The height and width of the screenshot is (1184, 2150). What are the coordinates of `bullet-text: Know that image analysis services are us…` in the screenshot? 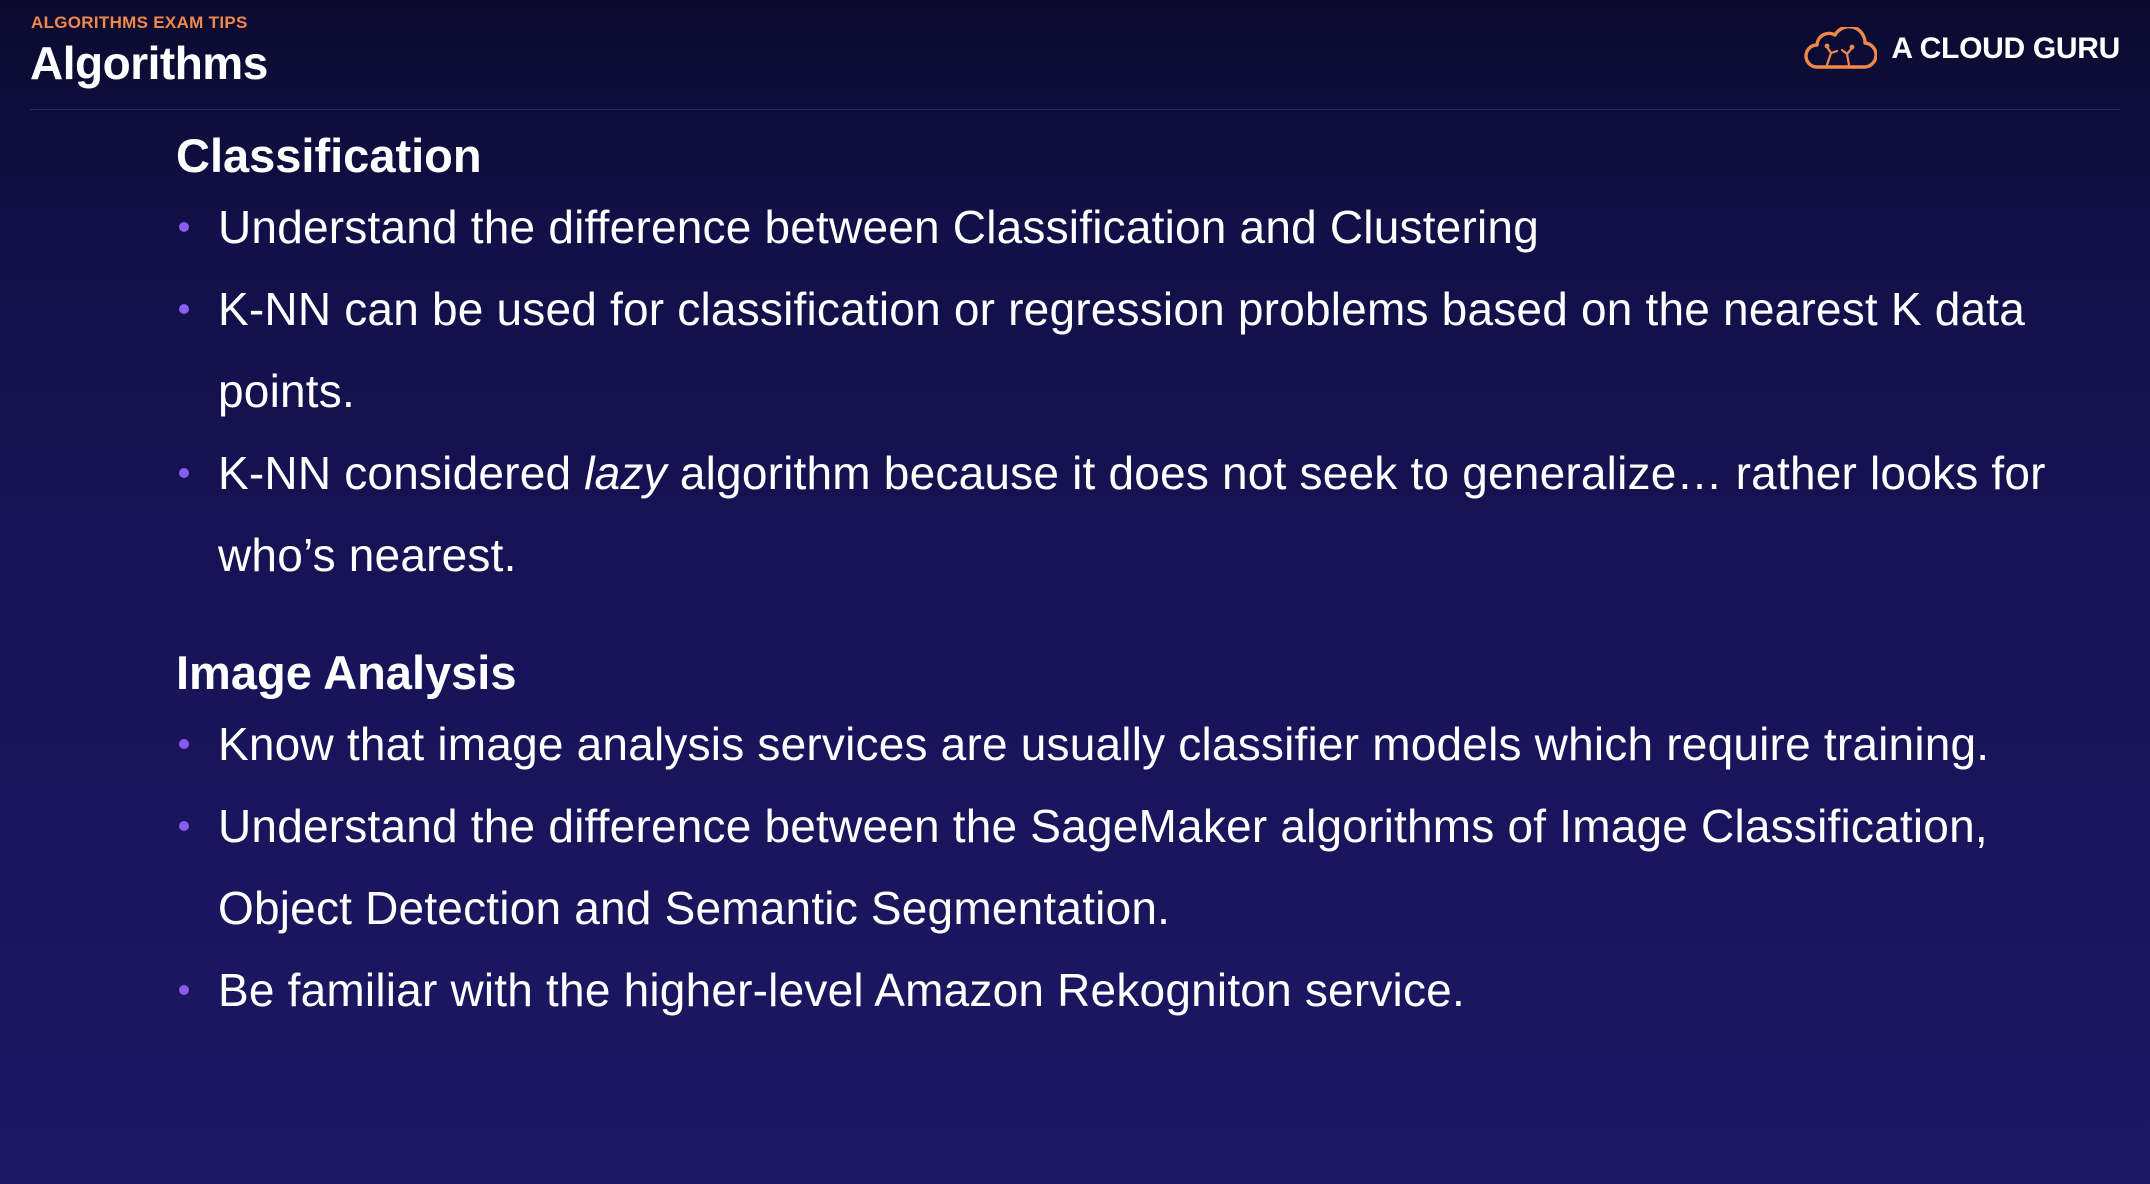 It's located at (1104, 744).